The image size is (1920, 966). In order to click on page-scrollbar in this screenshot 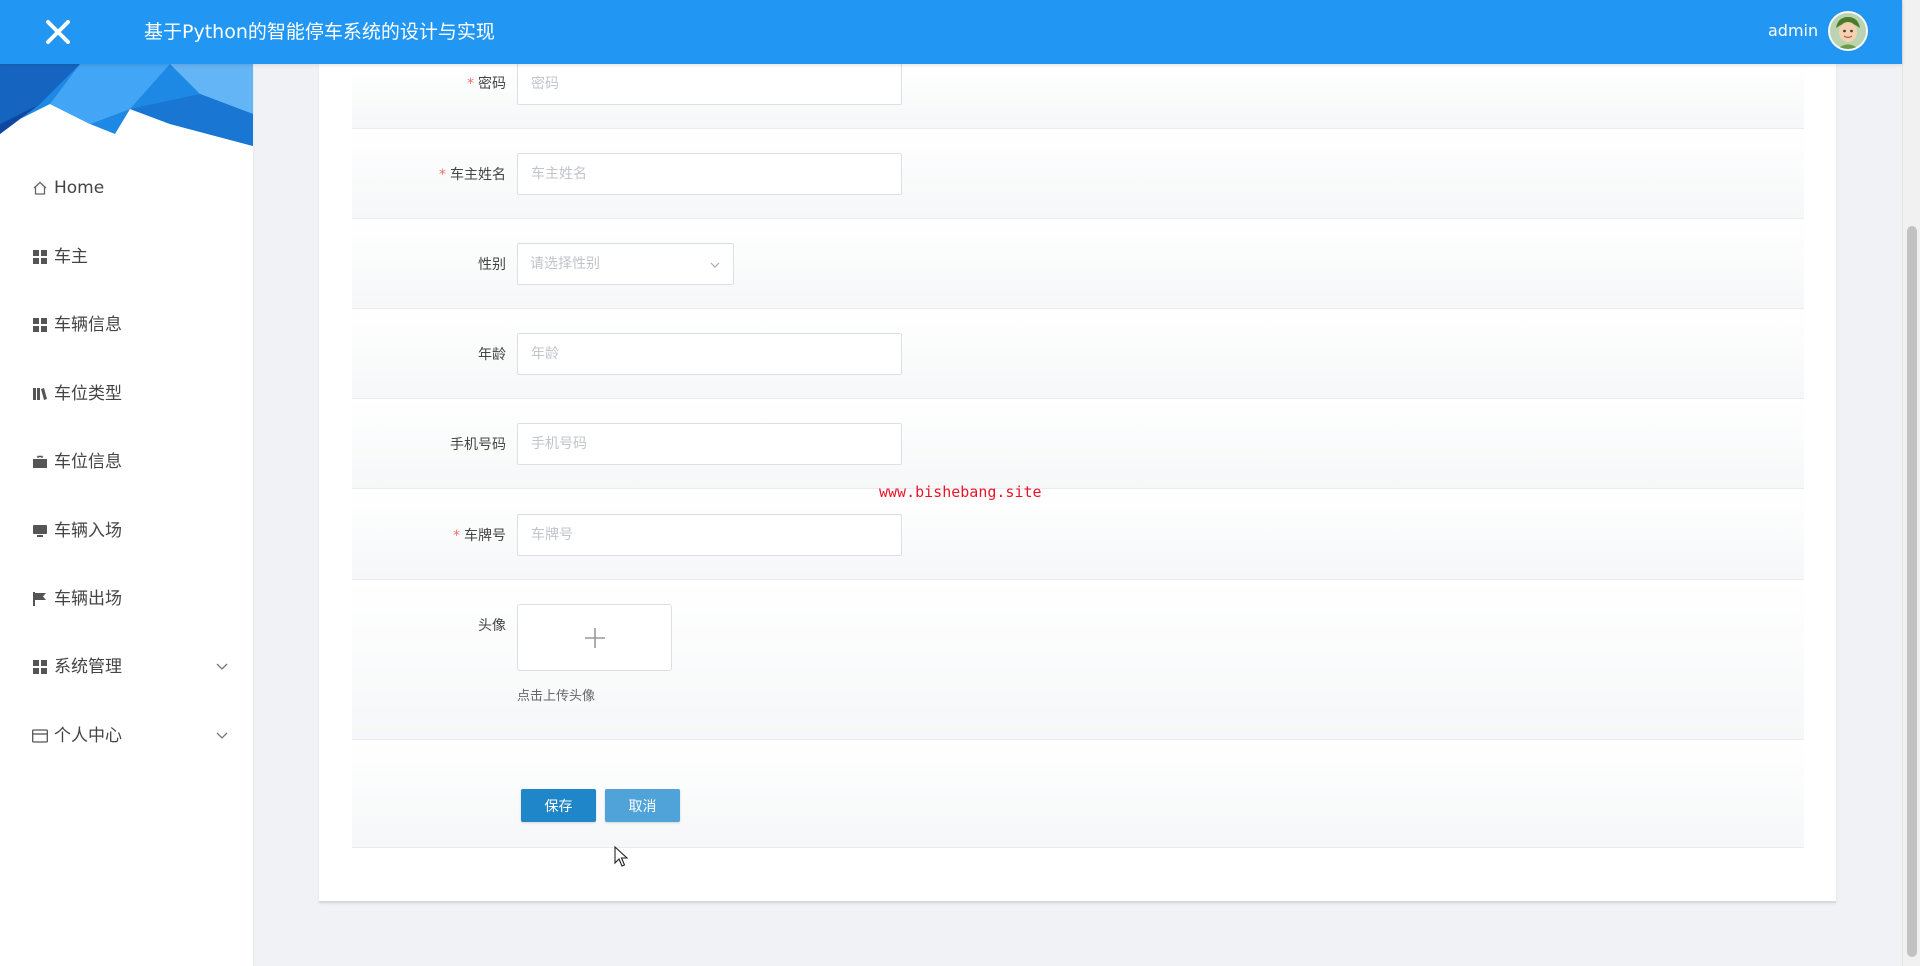, I will do `click(1911, 483)`.